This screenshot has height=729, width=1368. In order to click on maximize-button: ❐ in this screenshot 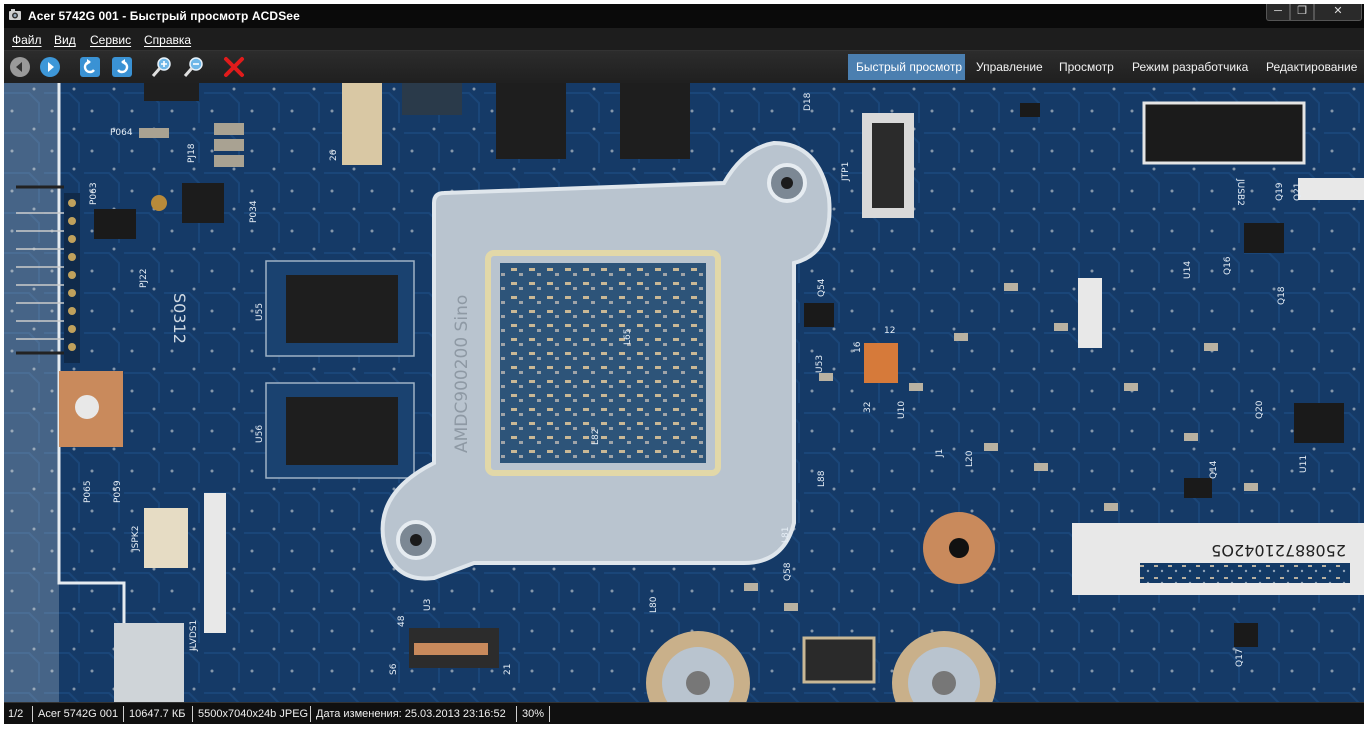, I will do `click(1302, 12)`.